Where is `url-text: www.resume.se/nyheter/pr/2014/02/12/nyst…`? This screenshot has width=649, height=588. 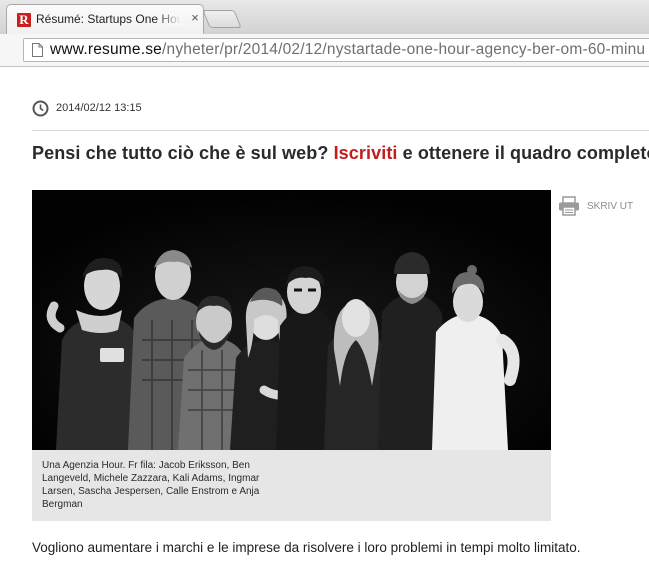 url-text: www.resume.se/nyheter/pr/2014/02/12/nyst… is located at coordinates (347, 50).